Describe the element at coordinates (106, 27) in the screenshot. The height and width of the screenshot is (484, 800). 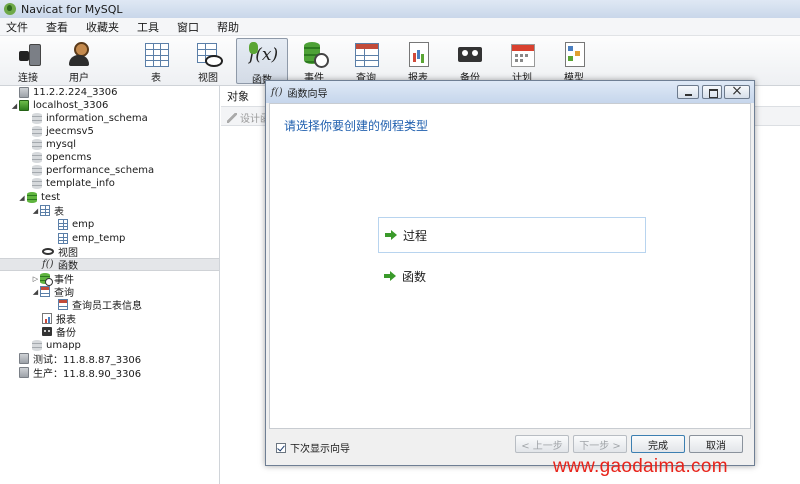
I see `menu-favorites: 收藏夹` at that location.